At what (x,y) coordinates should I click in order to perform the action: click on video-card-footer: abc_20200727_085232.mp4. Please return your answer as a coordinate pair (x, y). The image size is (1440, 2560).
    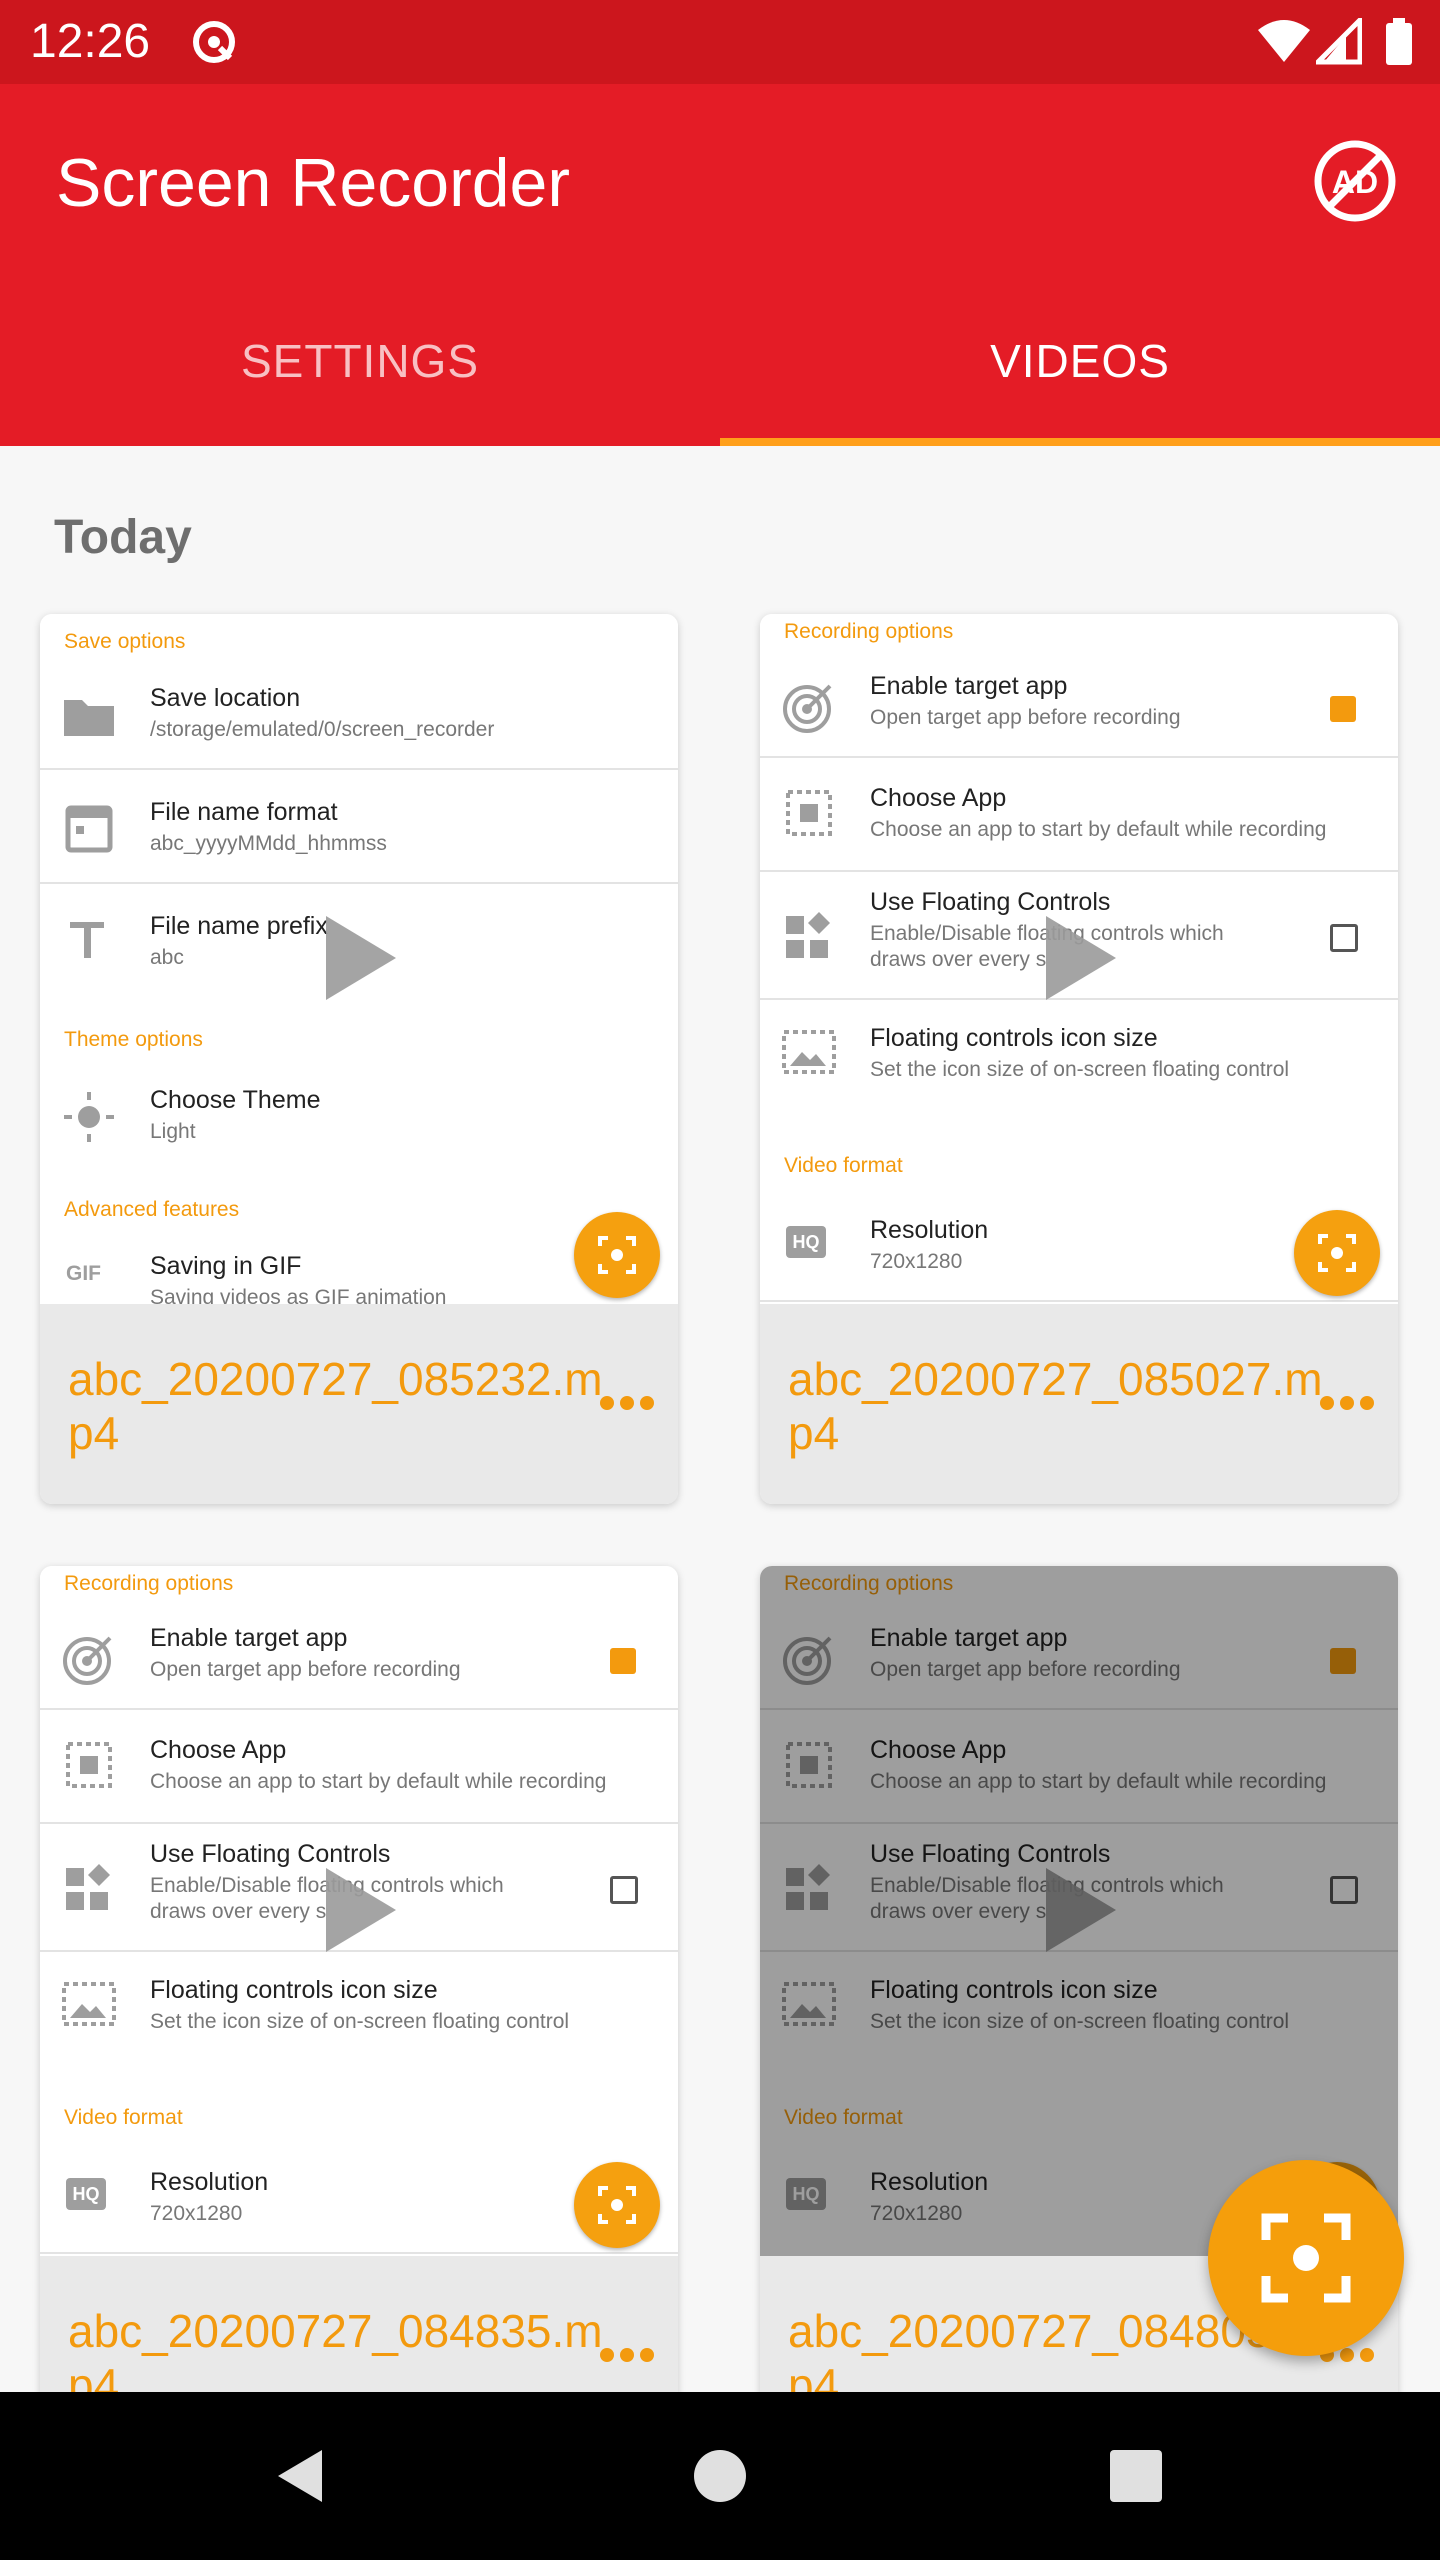
    Looking at the image, I should click on (359, 1404).